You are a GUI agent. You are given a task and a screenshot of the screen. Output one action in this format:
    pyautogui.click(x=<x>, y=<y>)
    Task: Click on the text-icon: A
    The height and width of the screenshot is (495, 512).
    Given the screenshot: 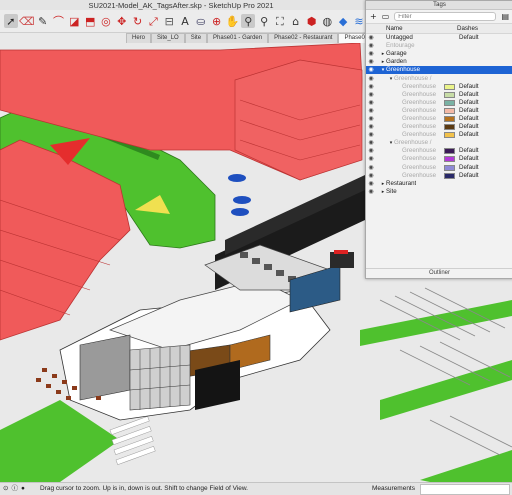 What is the action you would take?
    pyautogui.click(x=185, y=21)
    